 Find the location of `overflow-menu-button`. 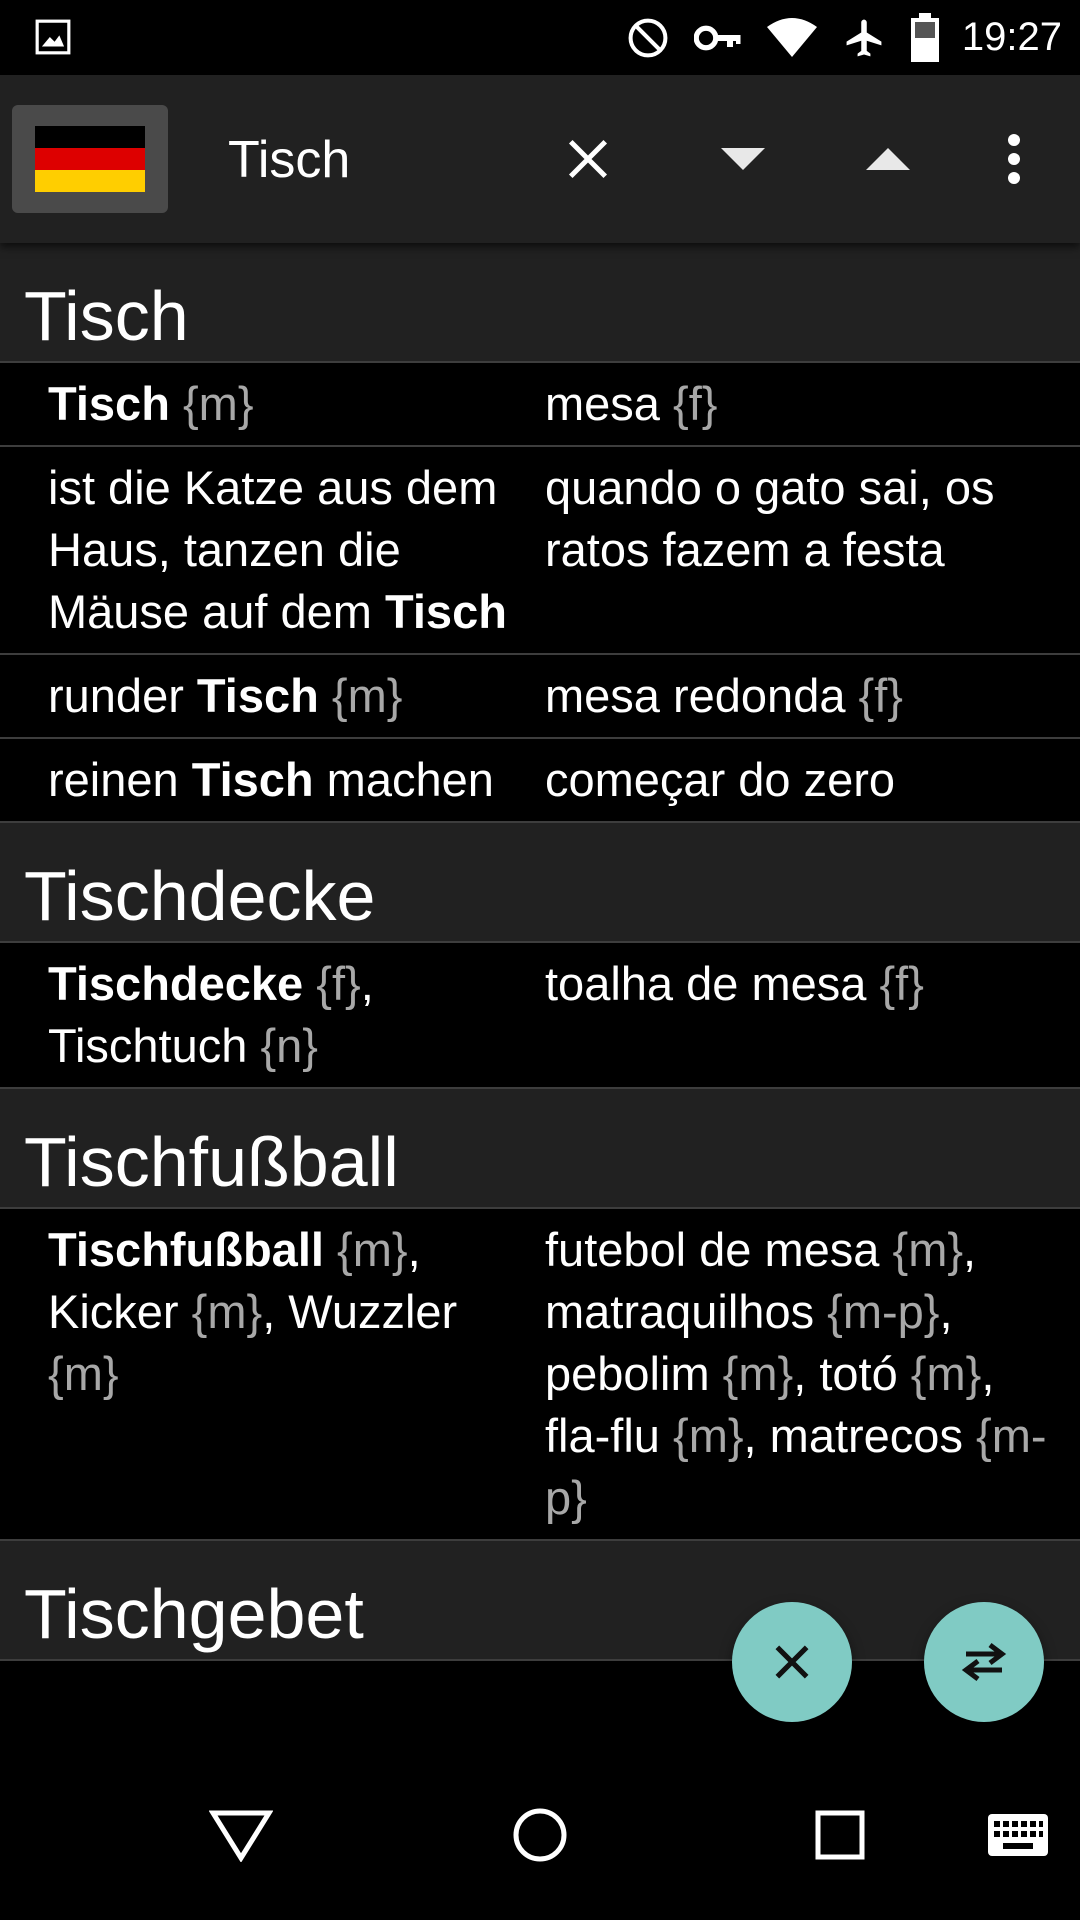

overflow-menu-button is located at coordinates (1014, 159).